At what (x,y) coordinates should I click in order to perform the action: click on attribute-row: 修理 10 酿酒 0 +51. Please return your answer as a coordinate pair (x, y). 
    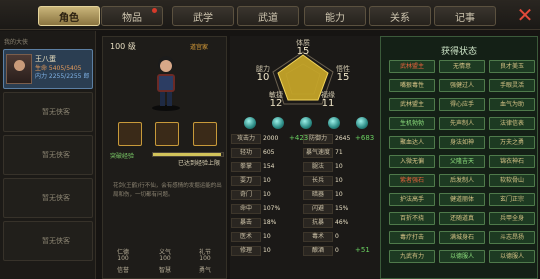
    Looking at the image, I should click on (305, 251).